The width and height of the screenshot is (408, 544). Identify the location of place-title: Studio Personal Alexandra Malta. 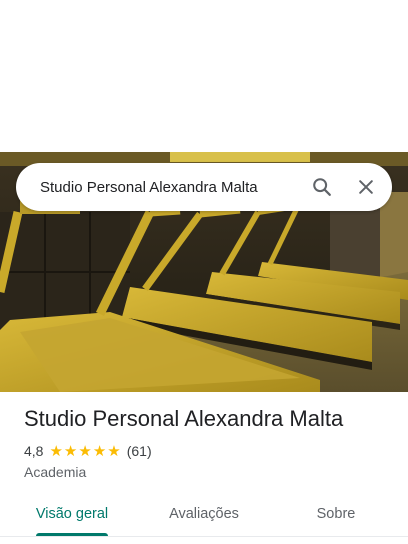
(184, 418).